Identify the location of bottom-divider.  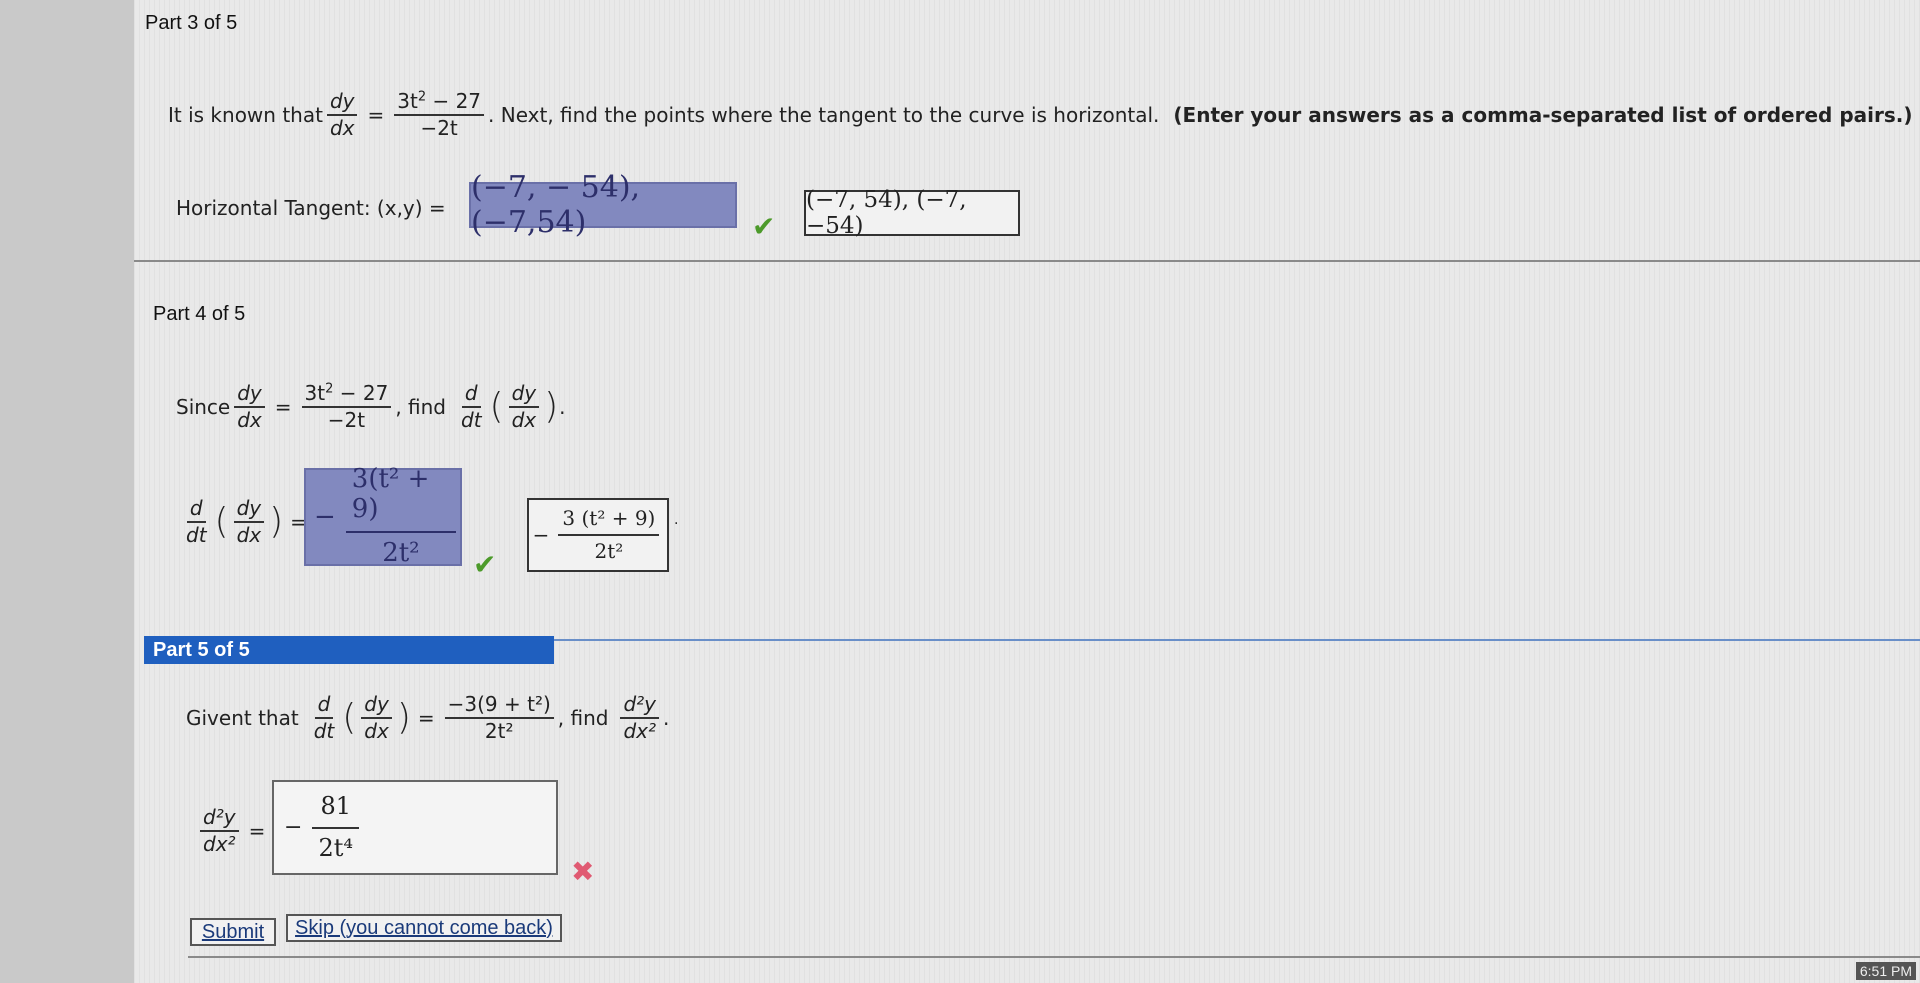
(1054, 957).